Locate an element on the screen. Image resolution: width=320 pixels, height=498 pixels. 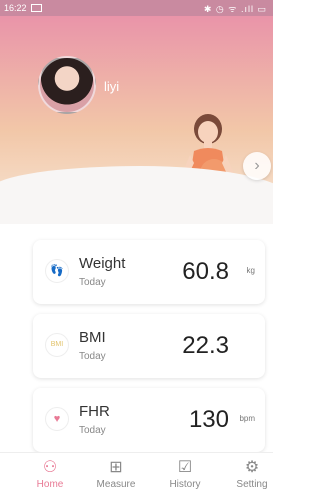
card-title: FHR is located at coordinates (94, 411).